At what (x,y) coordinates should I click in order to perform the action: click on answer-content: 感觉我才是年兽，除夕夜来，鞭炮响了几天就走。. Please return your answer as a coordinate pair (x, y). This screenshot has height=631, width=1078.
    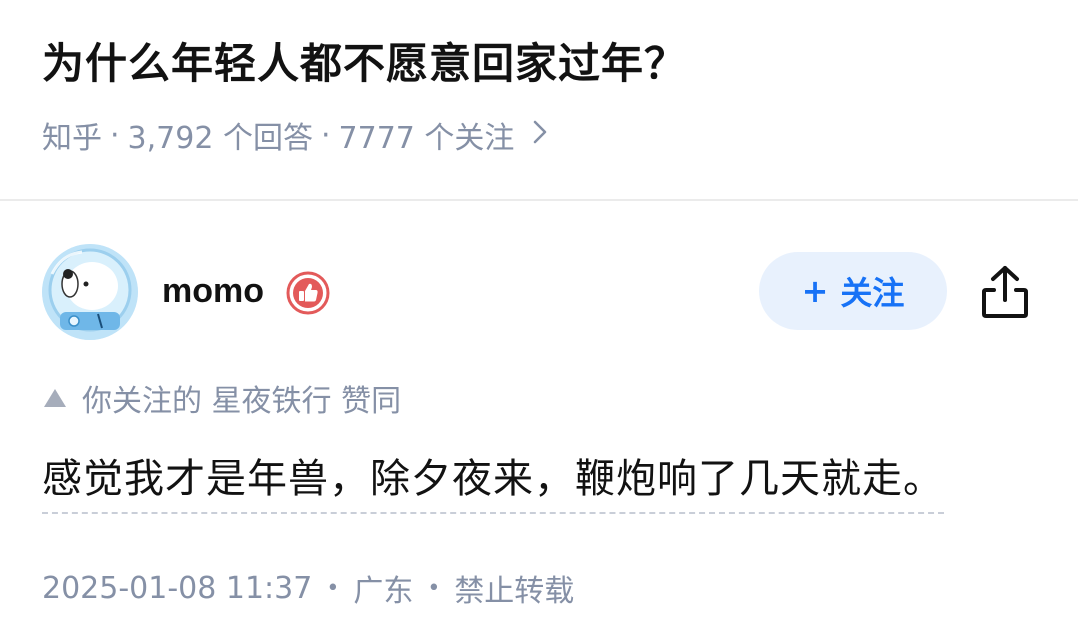
    Looking at the image, I should click on (493, 480).